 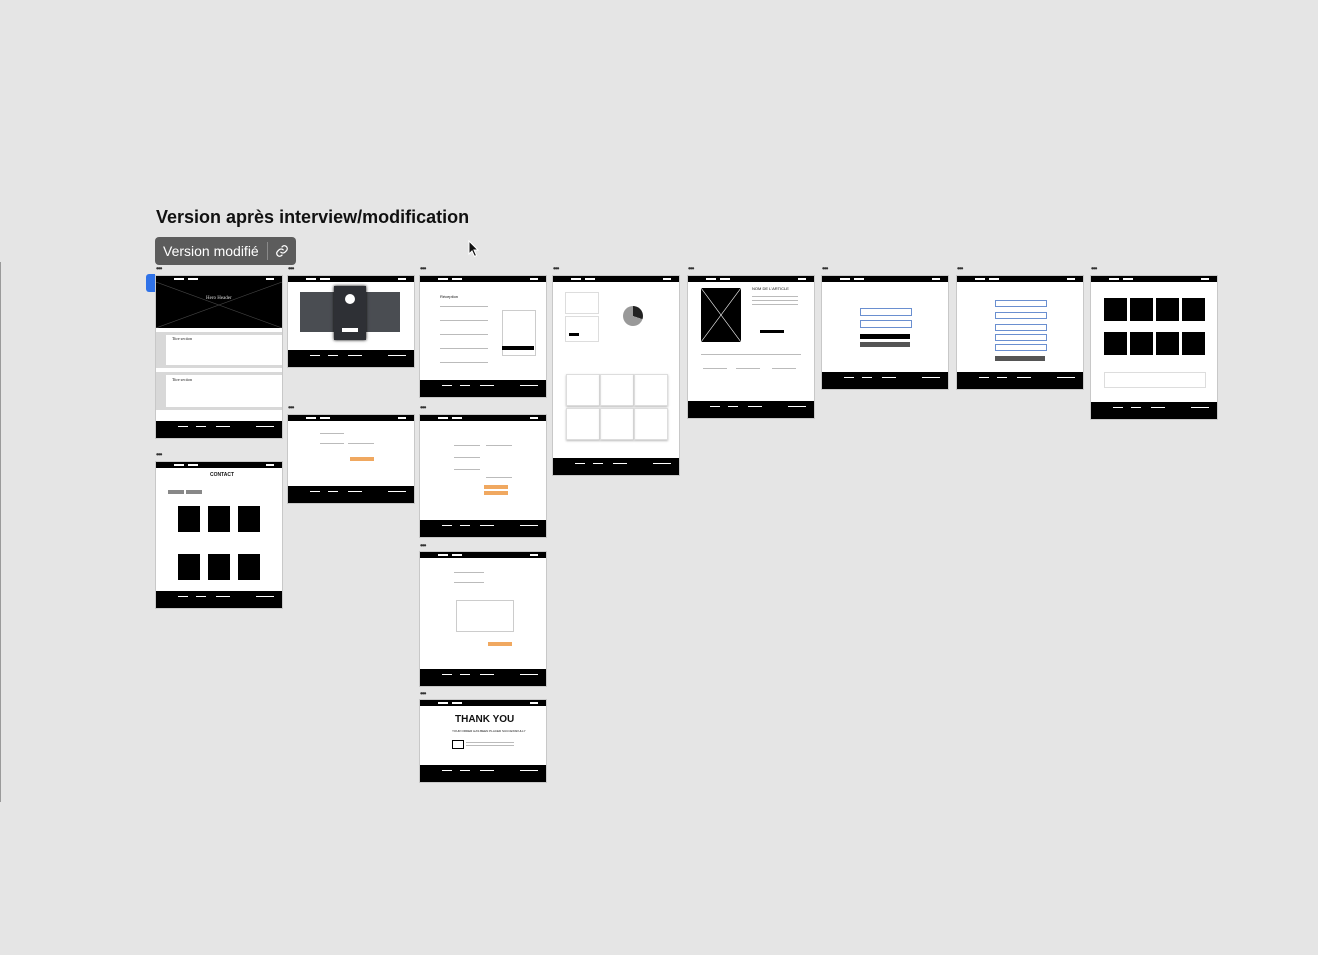 I want to click on order-details-box, so click(x=485, y=616).